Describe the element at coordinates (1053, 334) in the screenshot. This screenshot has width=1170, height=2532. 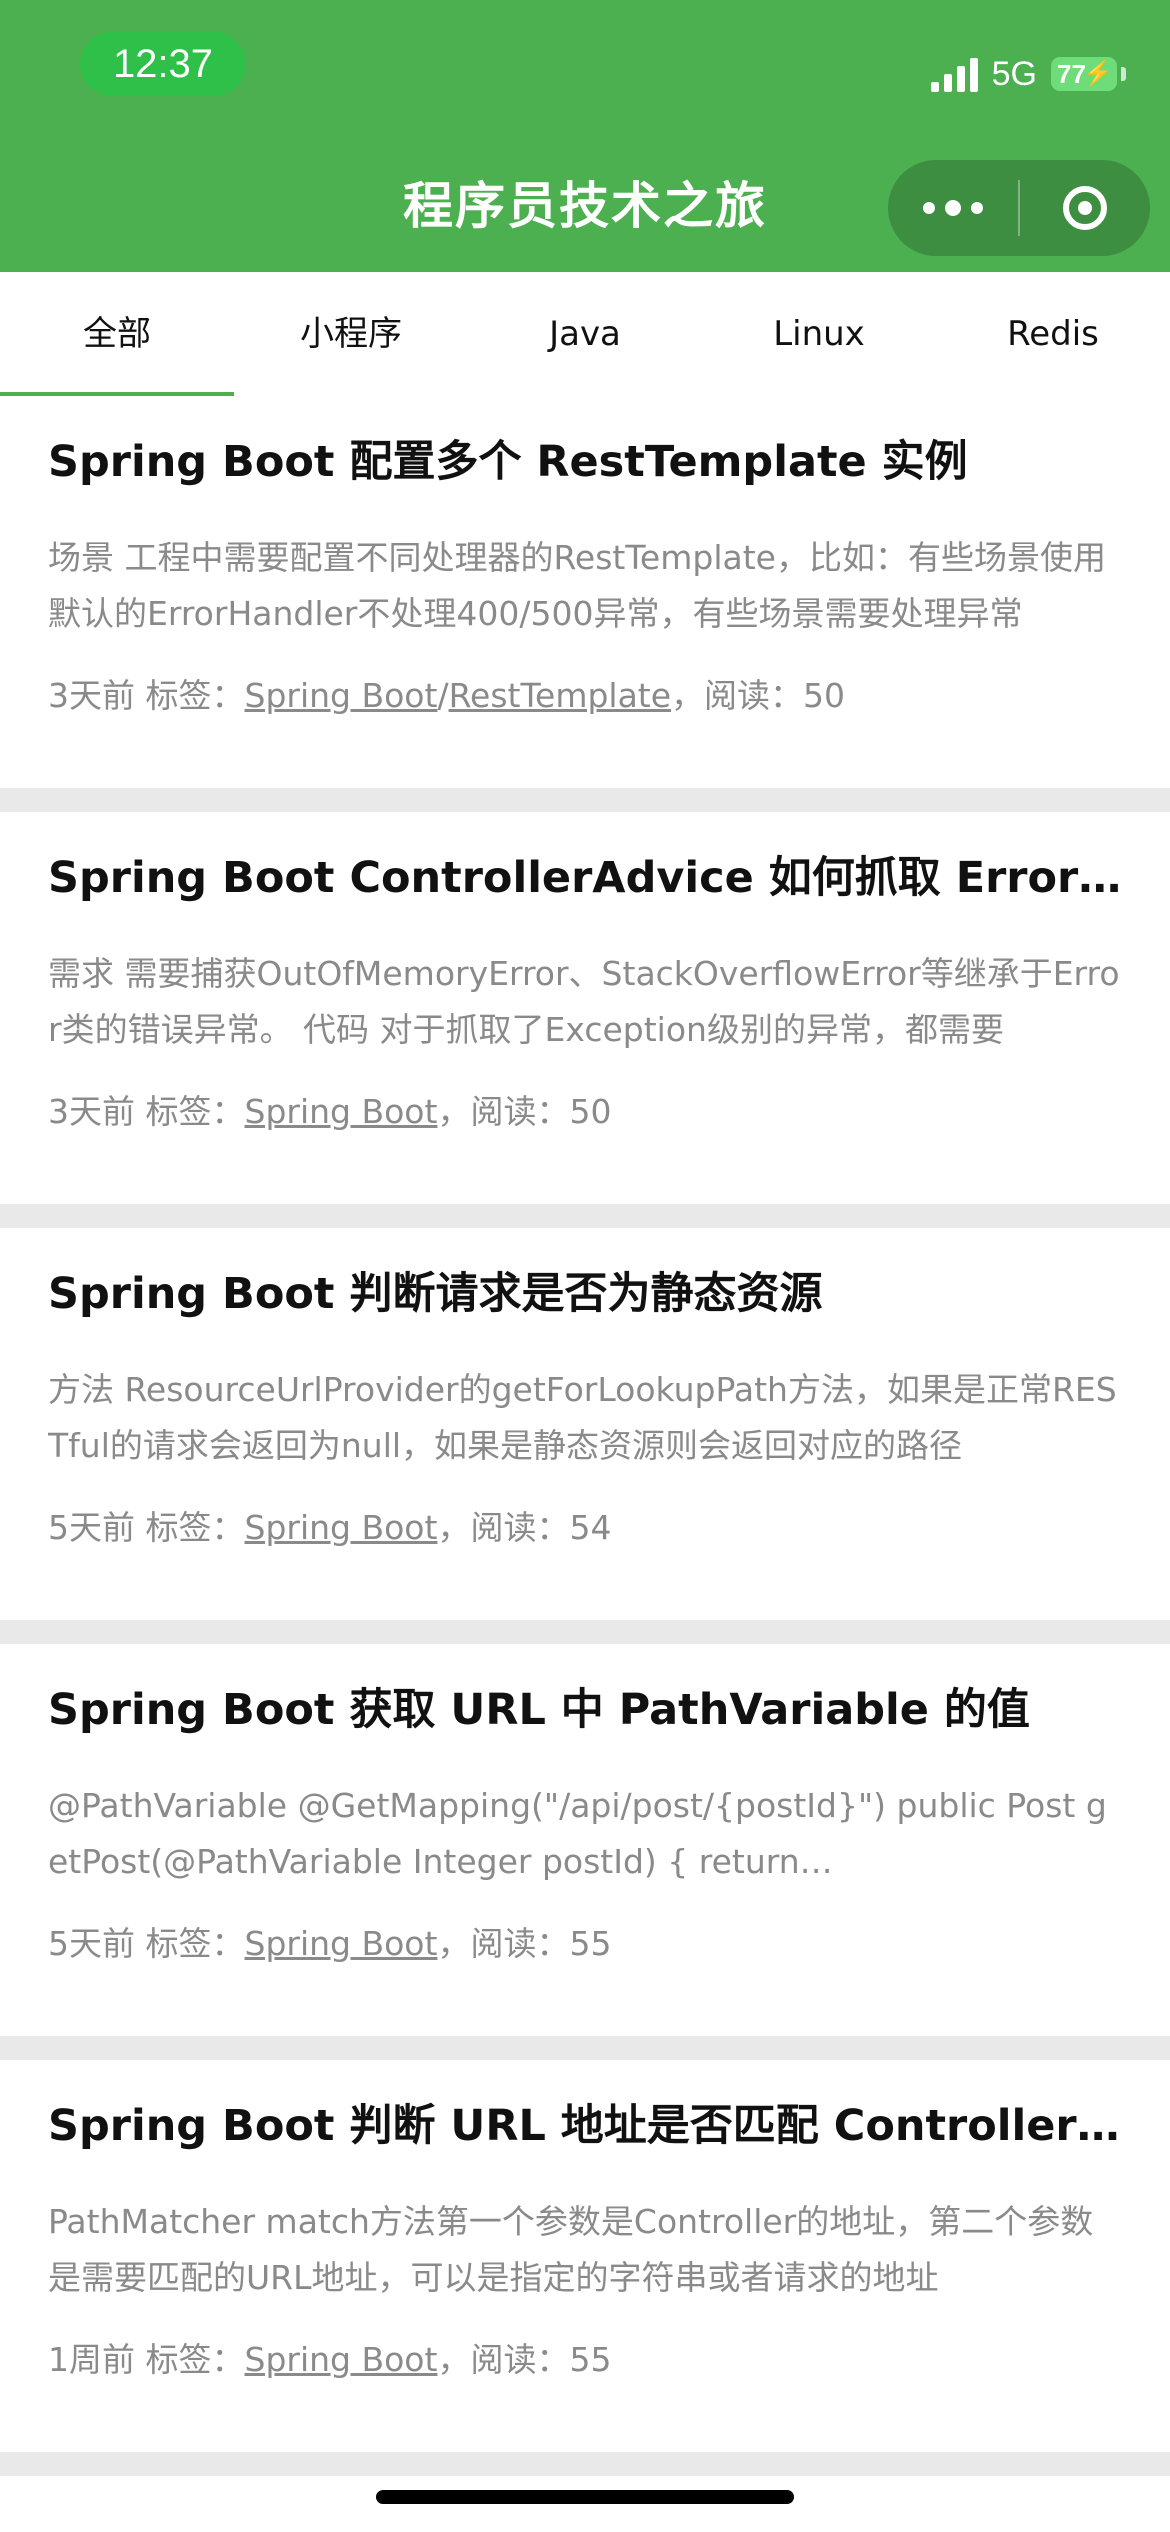
I see `tab-4: Redis` at that location.